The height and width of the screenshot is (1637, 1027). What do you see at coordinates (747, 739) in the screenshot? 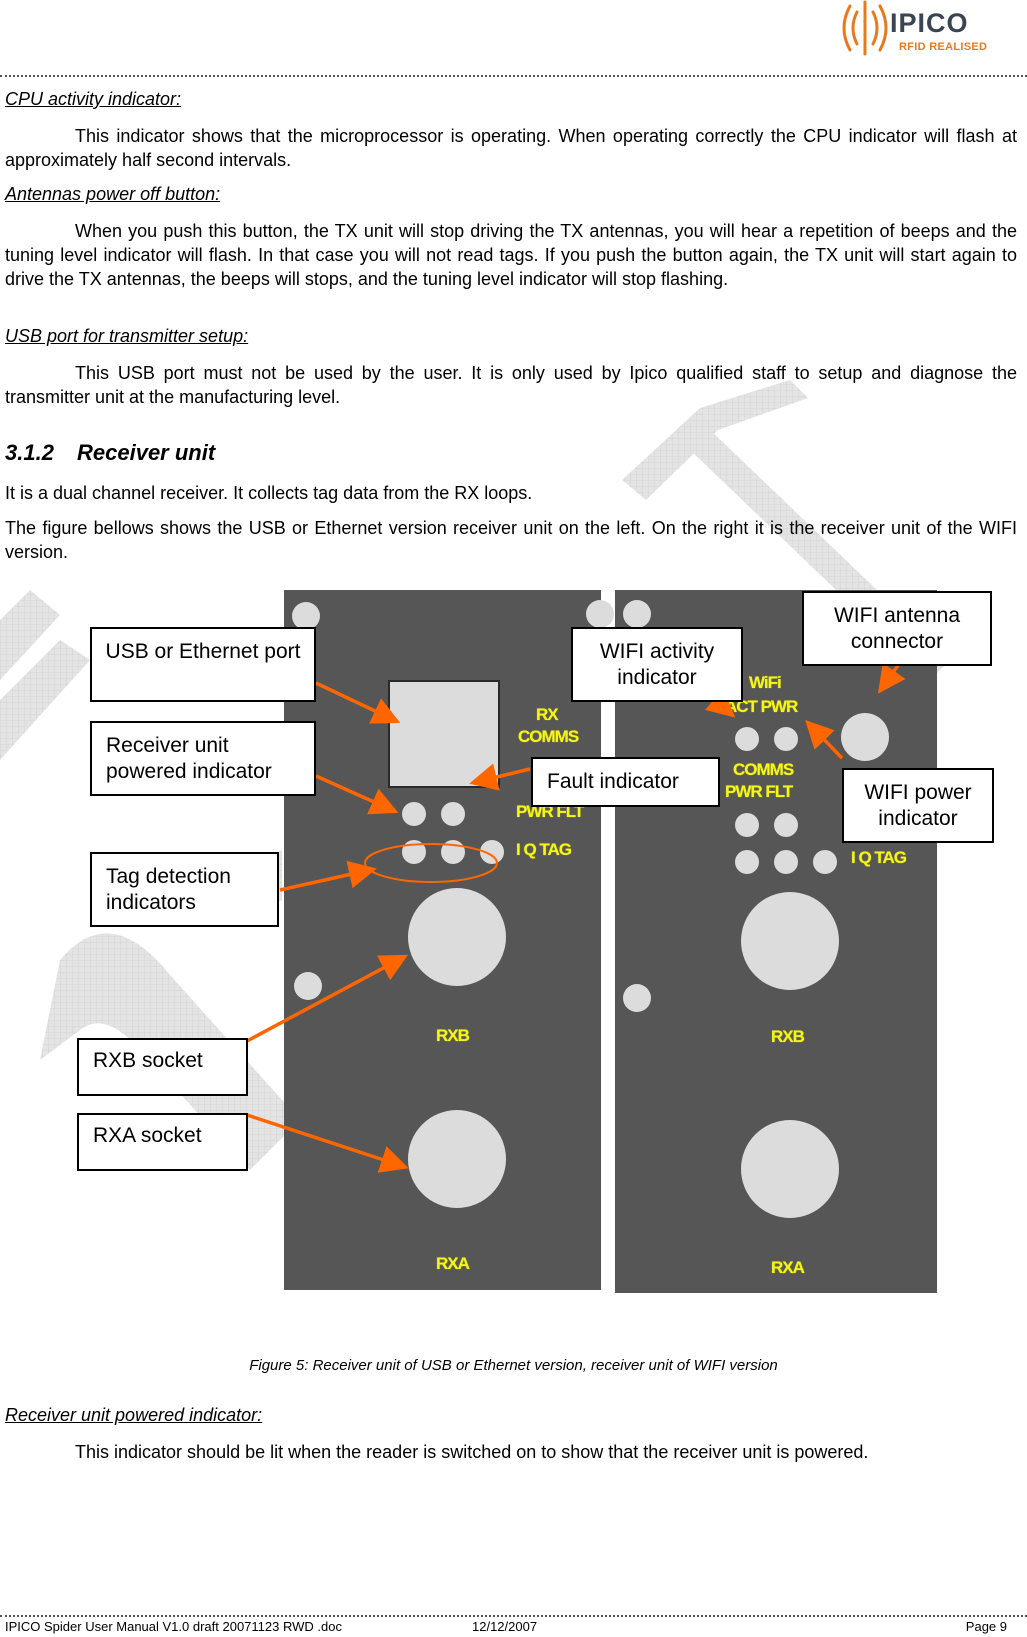
I see `wifi-activity-led` at bounding box center [747, 739].